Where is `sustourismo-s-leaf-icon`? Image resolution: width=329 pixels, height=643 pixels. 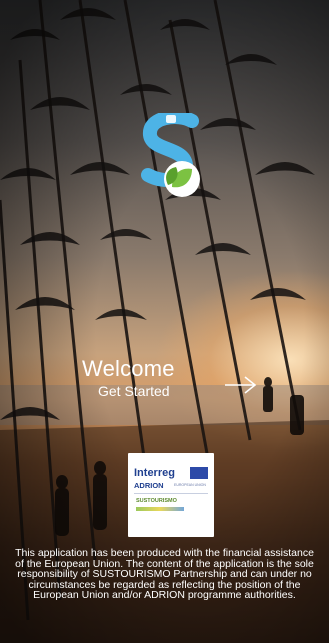 sustourismo-s-leaf-icon is located at coordinates (170, 155).